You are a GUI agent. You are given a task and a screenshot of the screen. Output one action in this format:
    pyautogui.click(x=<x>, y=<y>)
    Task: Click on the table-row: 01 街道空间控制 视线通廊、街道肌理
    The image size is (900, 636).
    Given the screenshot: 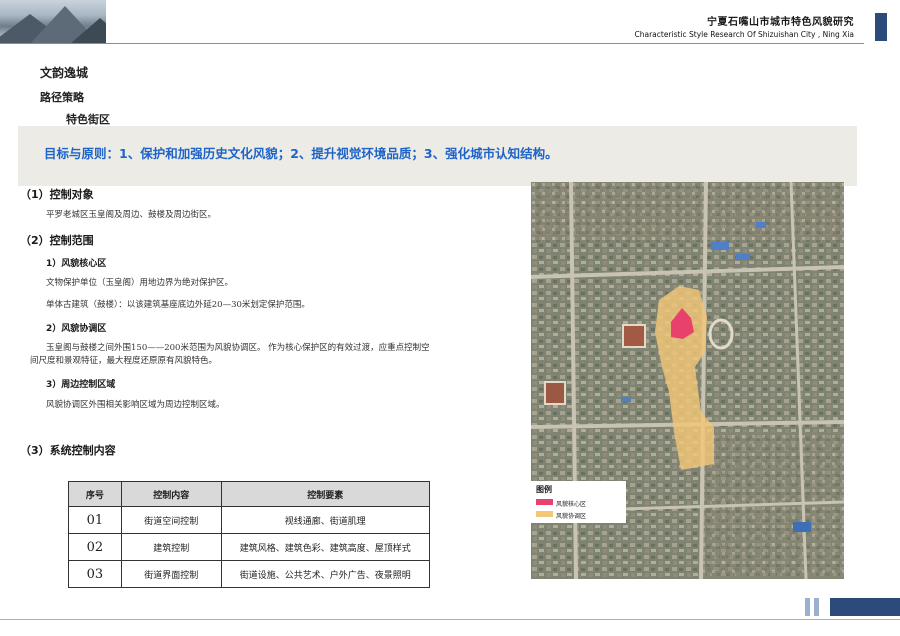 What is the action you would take?
    pyautogui.click(x=249, y=520)
    